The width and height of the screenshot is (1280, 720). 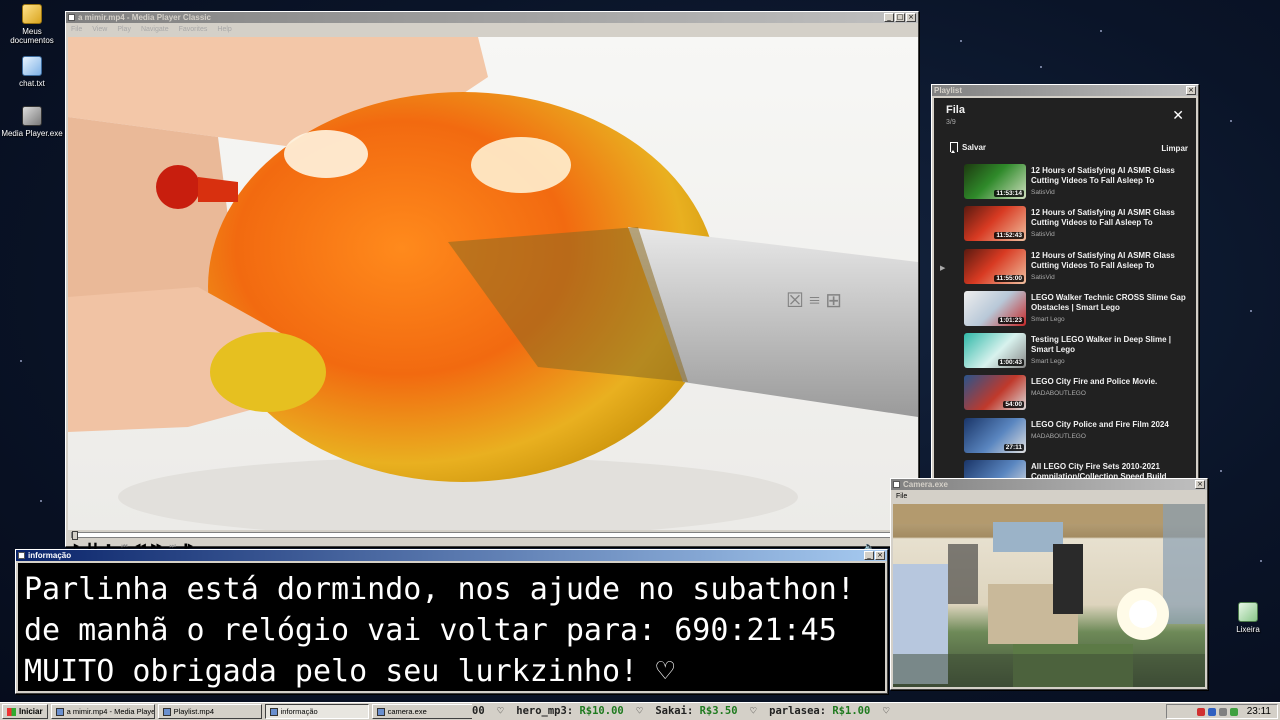 What do you see at coordinates (11, 711) in the screenshot?
I see `windows-logo-icon` at bounding box center [11, 711].